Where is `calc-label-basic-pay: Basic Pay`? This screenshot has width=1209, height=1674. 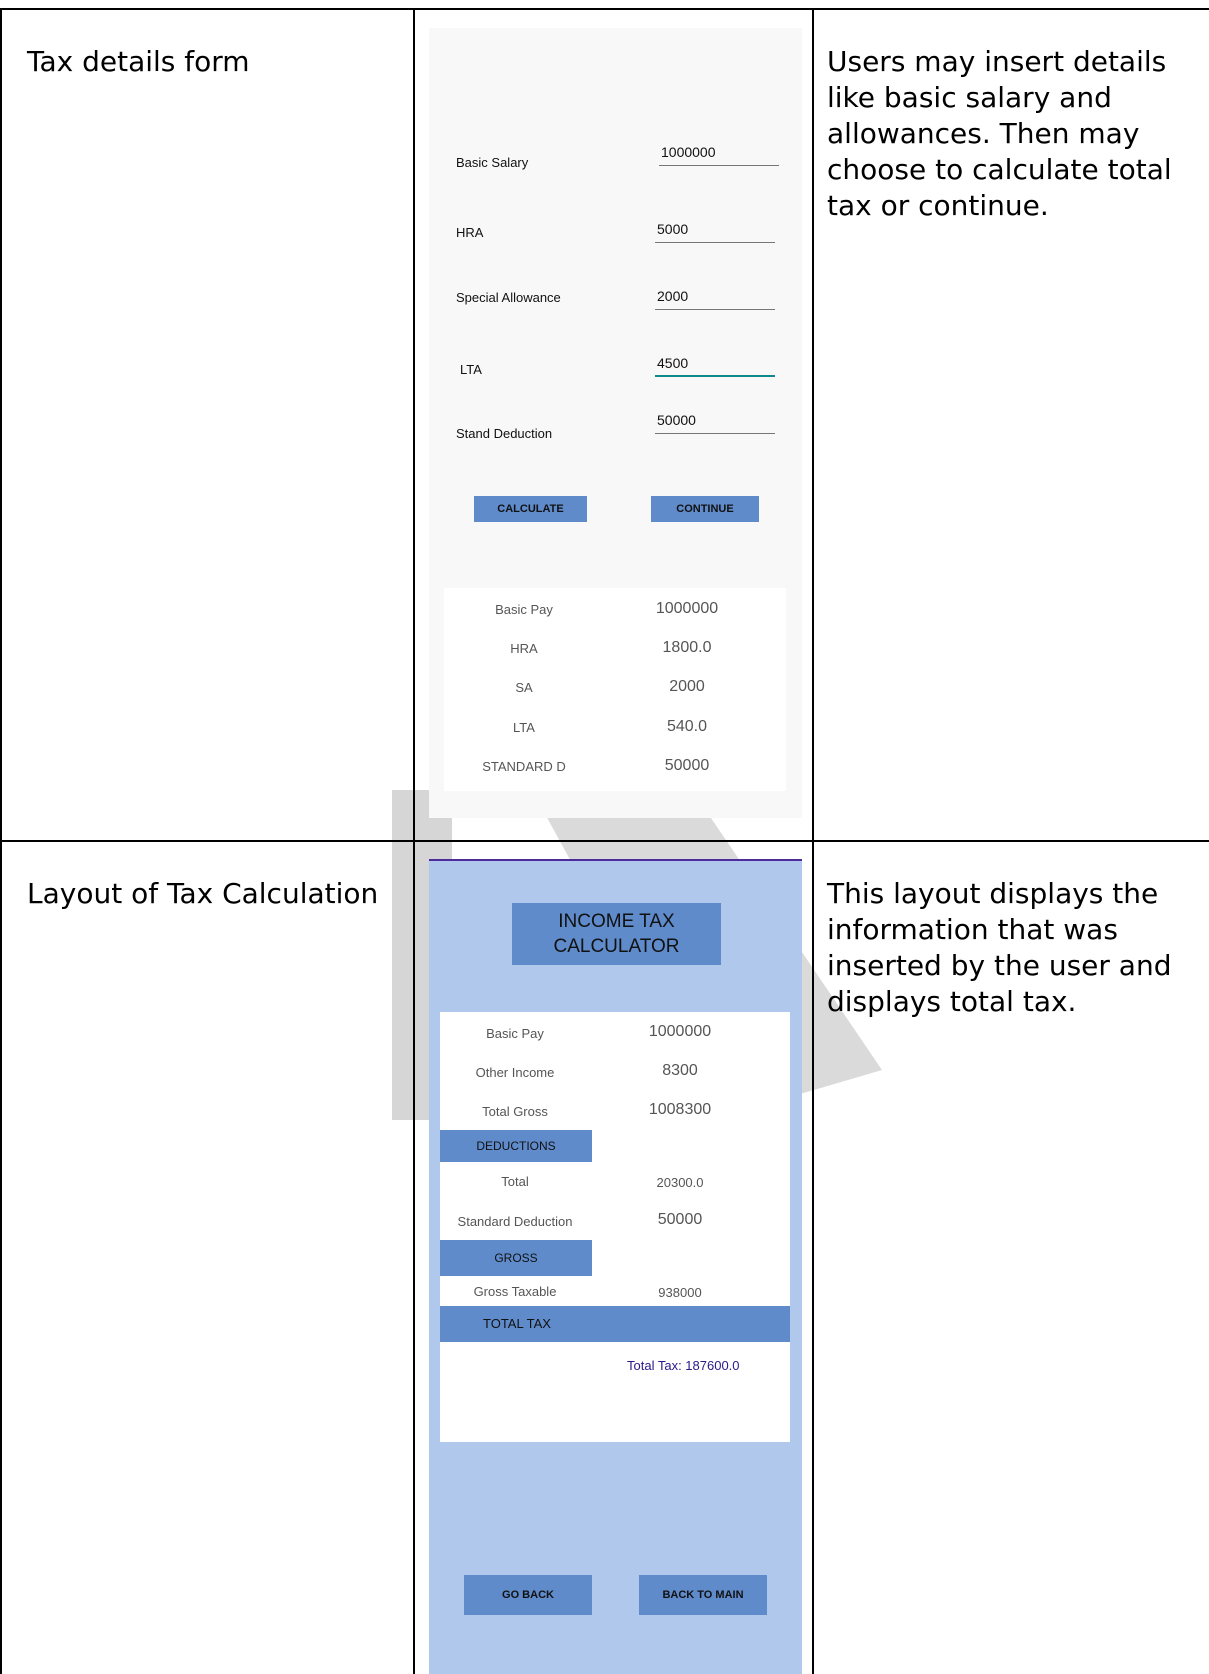 calc-label-basic-pay: Basic Pay is located at coordinates (515, 1033).